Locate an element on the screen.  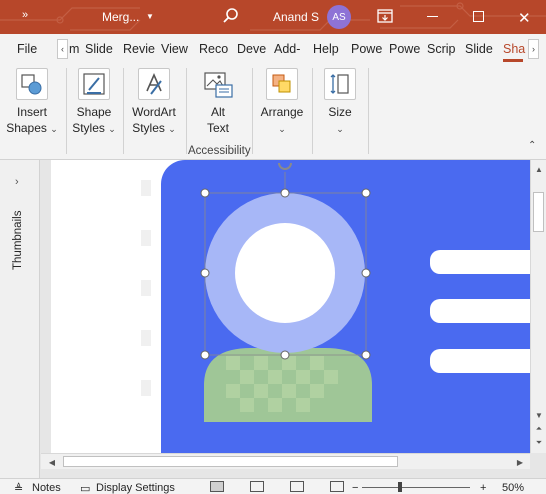
zoom-out-button: − is located at coordinates (355, 488).